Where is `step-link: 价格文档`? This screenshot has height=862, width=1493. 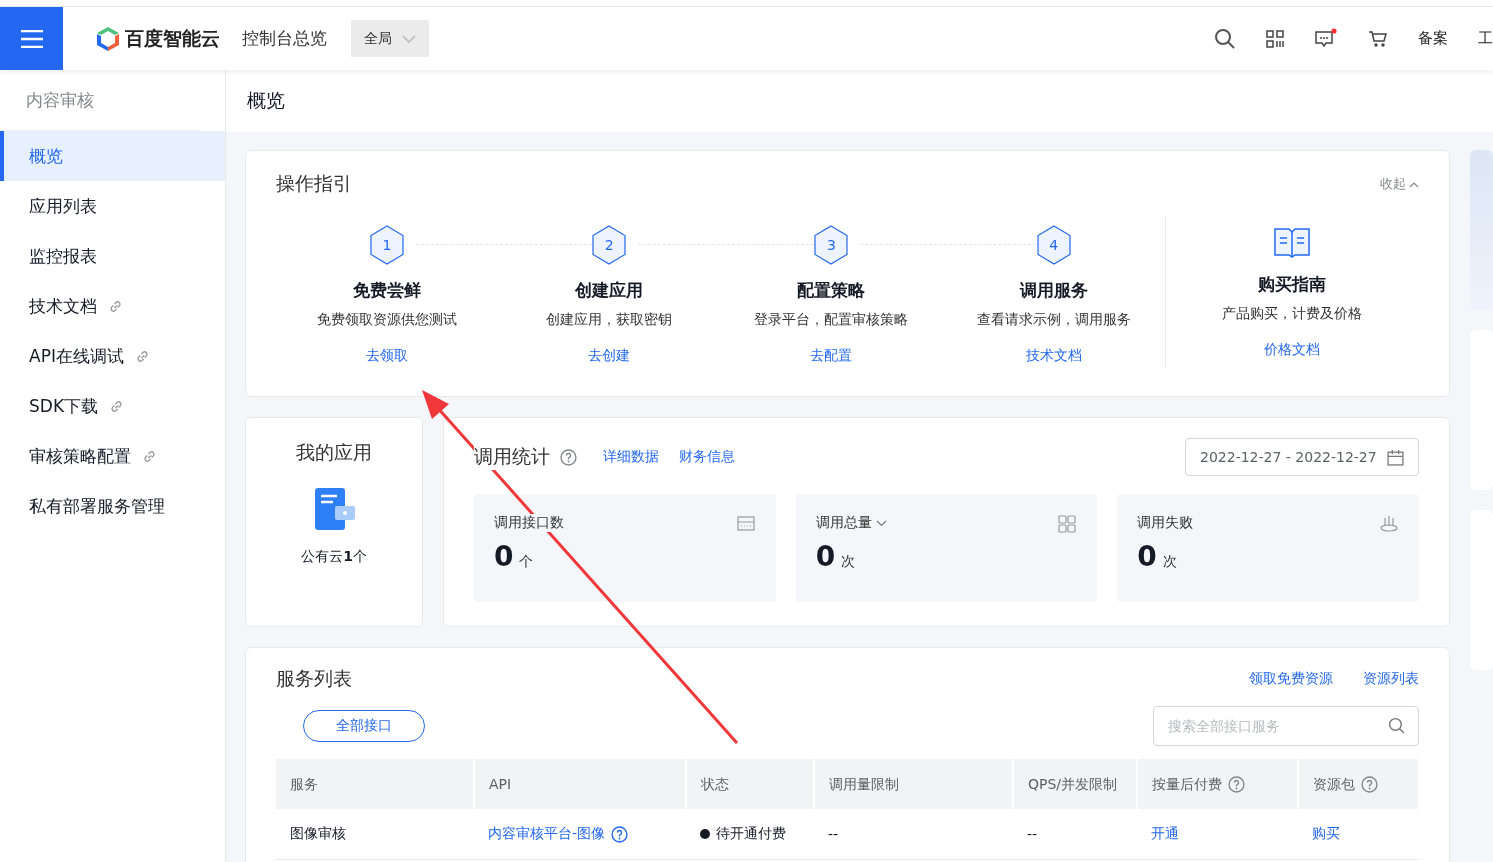 step-link: 价格文档 is located at coordinates (1292, 350).